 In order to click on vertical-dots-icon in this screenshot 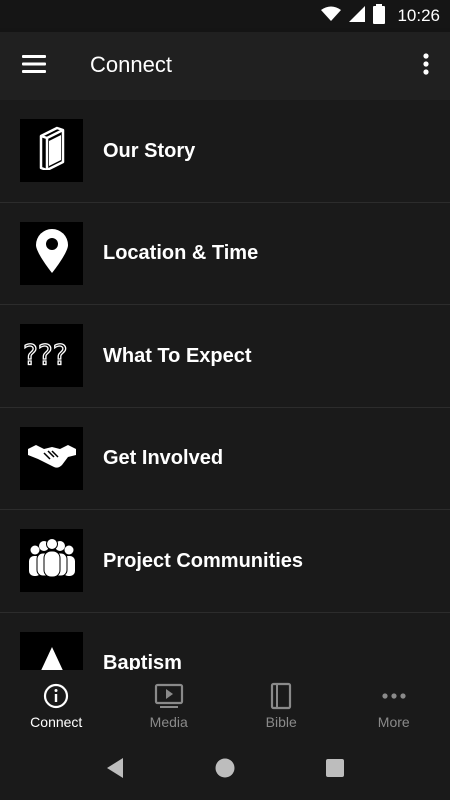, I will do `click(426, 66)`.